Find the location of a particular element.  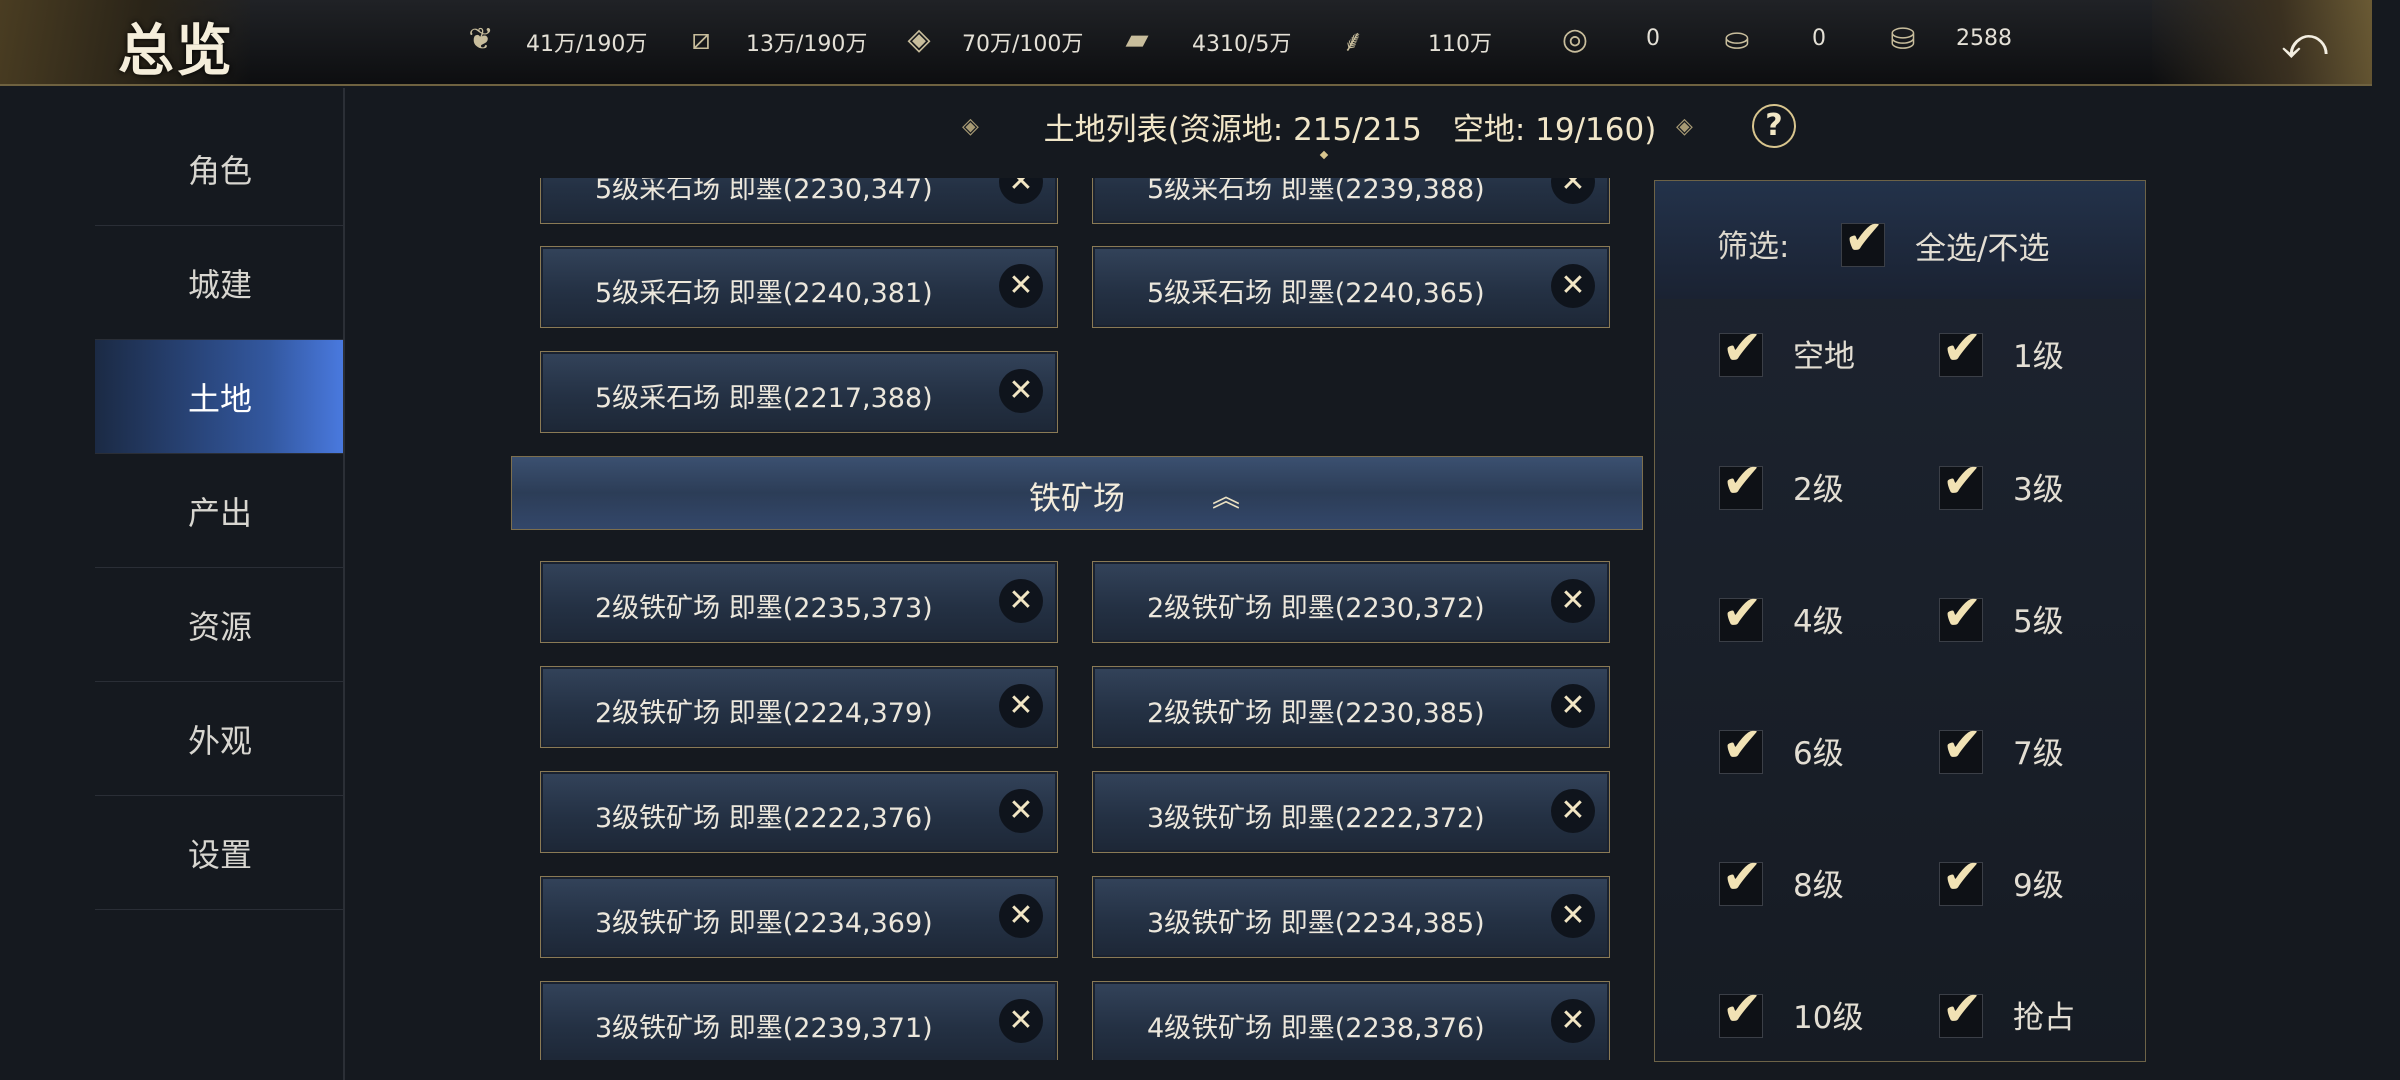

wood-icon: ⧄ is located at coordinates (701, 39).